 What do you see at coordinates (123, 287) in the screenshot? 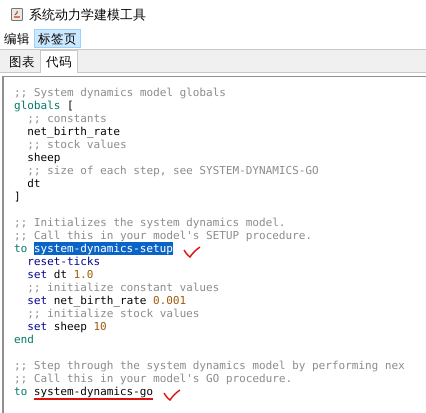
I see `code-comment: ;; initialize constant values` at bounding box center [123, 287].